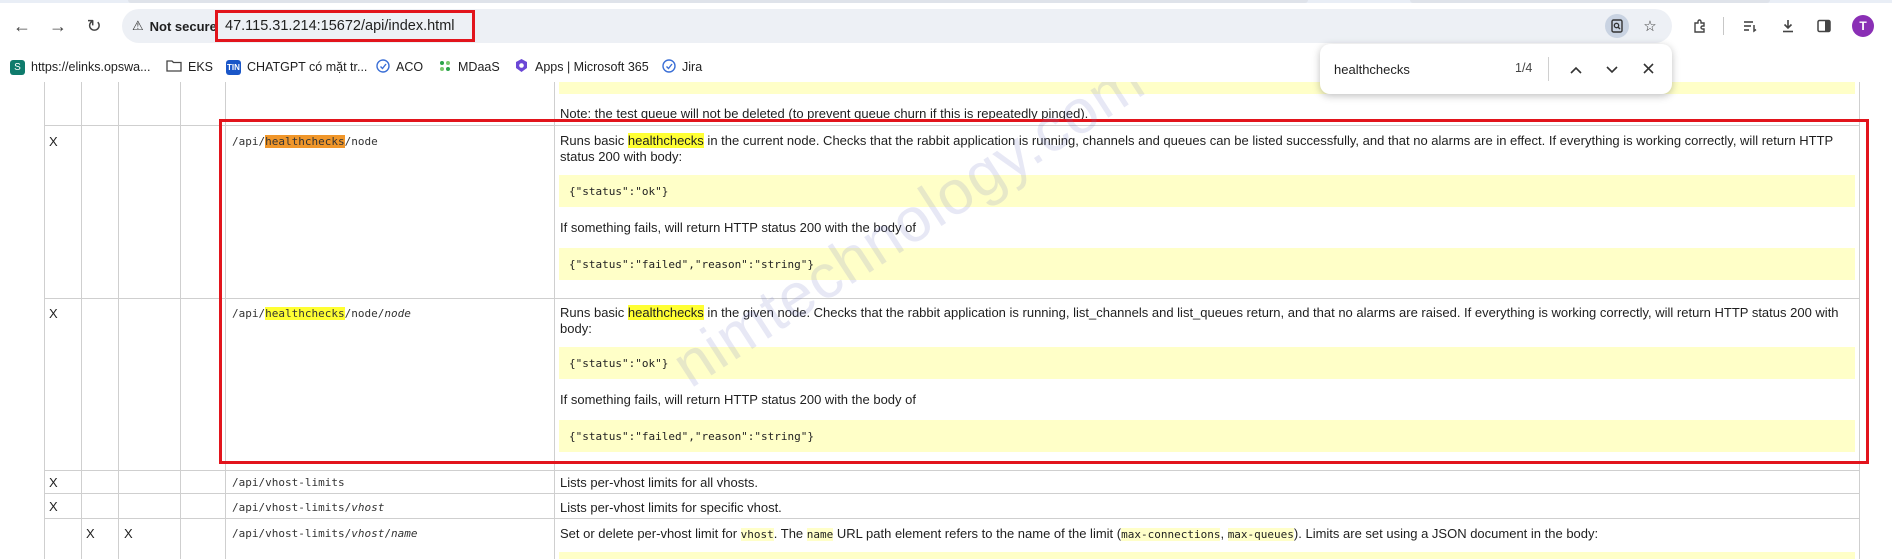 The image size is (1892, 559). Describe the element at coordinates (1548, 69) in the screenshot. I see `find-divider` at that location.